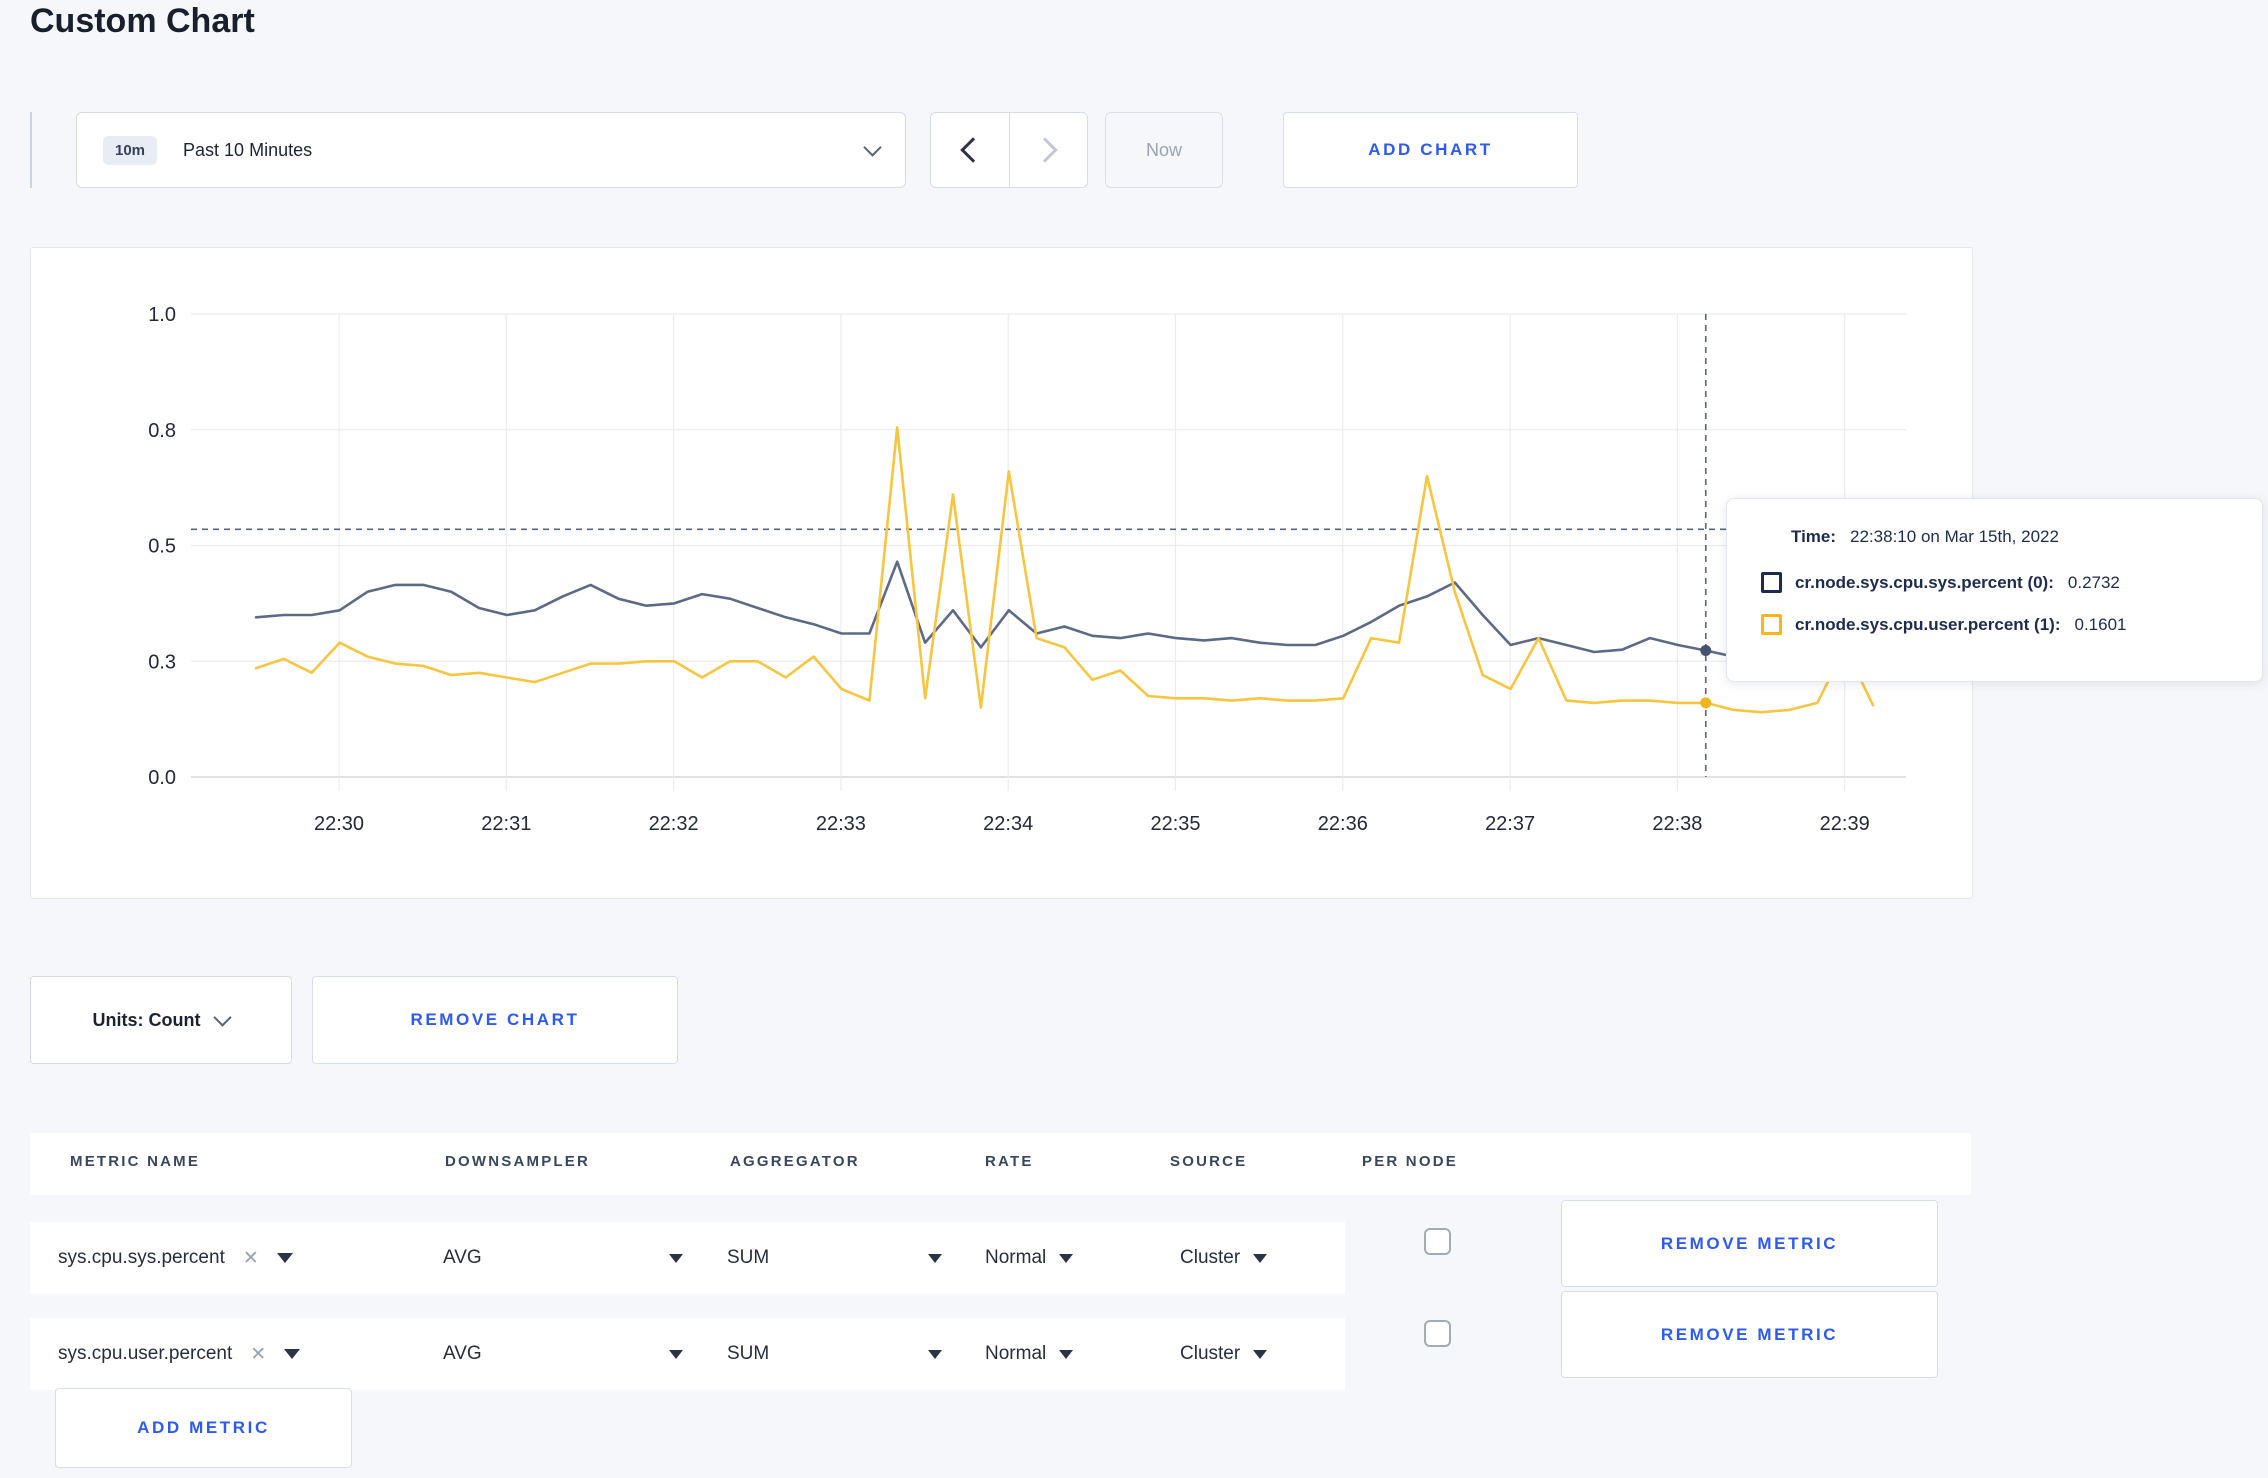 This screenshot has height=1478, width=2268. What do you see at coordinates (146, 1019) in the screenshot?
I see `units-label: Units: Count` at bounding box center [146, 1019].